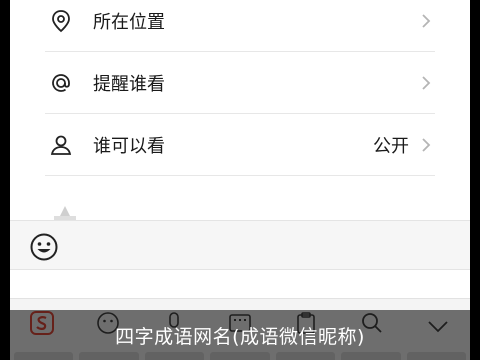  What do you see at coordinates (240, 26) in the screenshot?
I see `menu-row-location: 所在位置` at bounding box center [240, 26].